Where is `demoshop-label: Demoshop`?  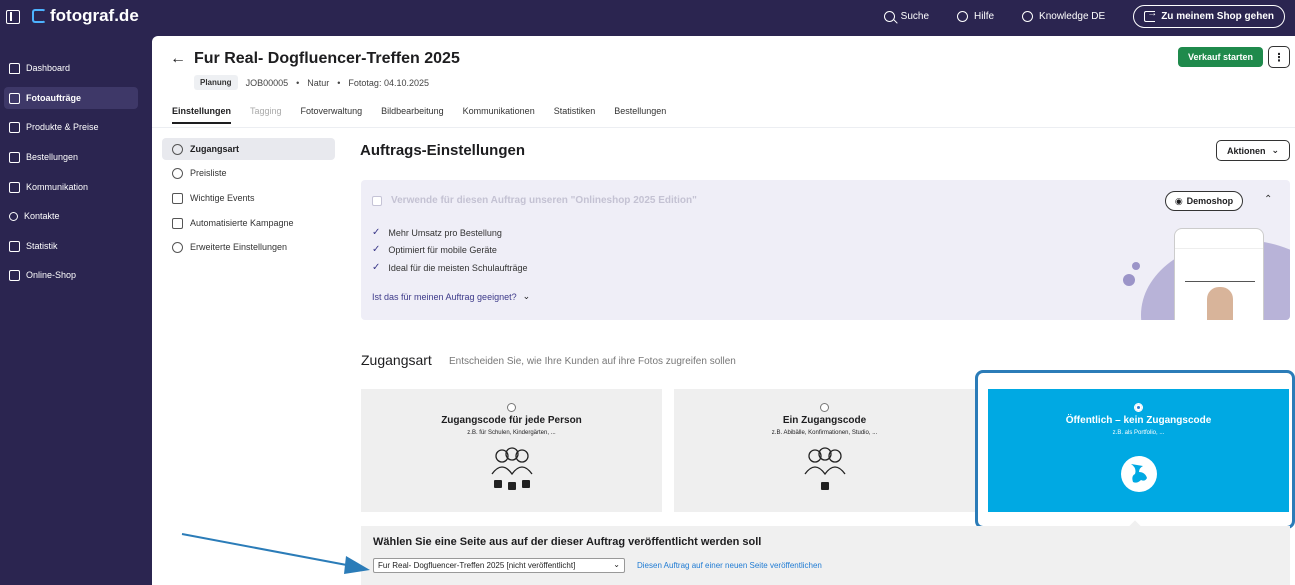 demoshop-label: Demoshop is located at coordinates (1210, 201).